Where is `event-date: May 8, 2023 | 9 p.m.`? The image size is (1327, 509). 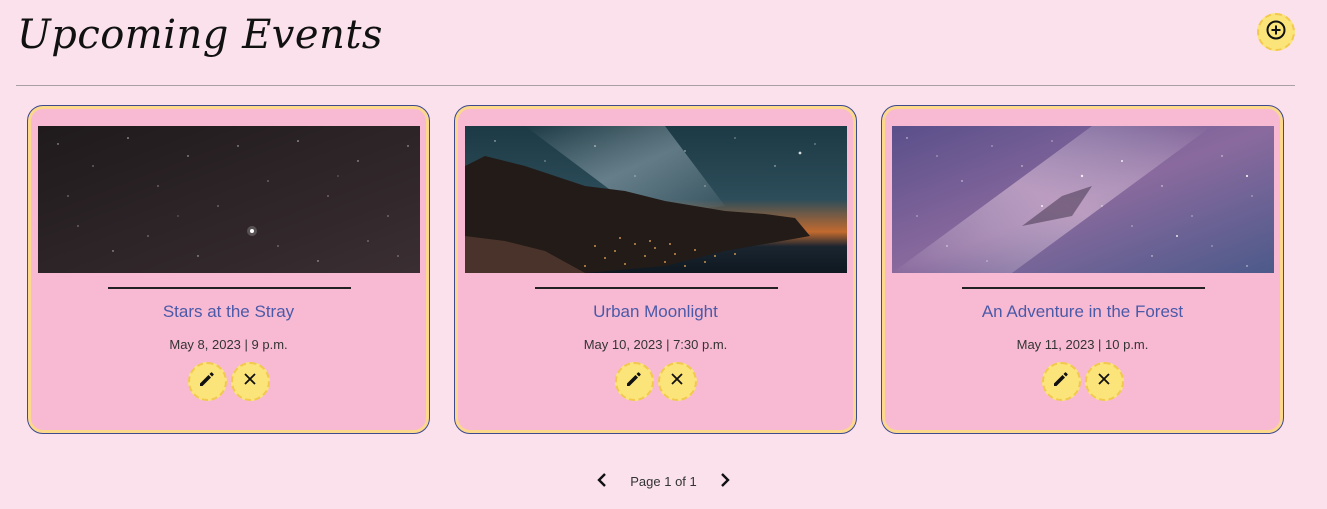 event-date: May 8, 2023 | 9 p.m. is located at coordinates (228, 344).